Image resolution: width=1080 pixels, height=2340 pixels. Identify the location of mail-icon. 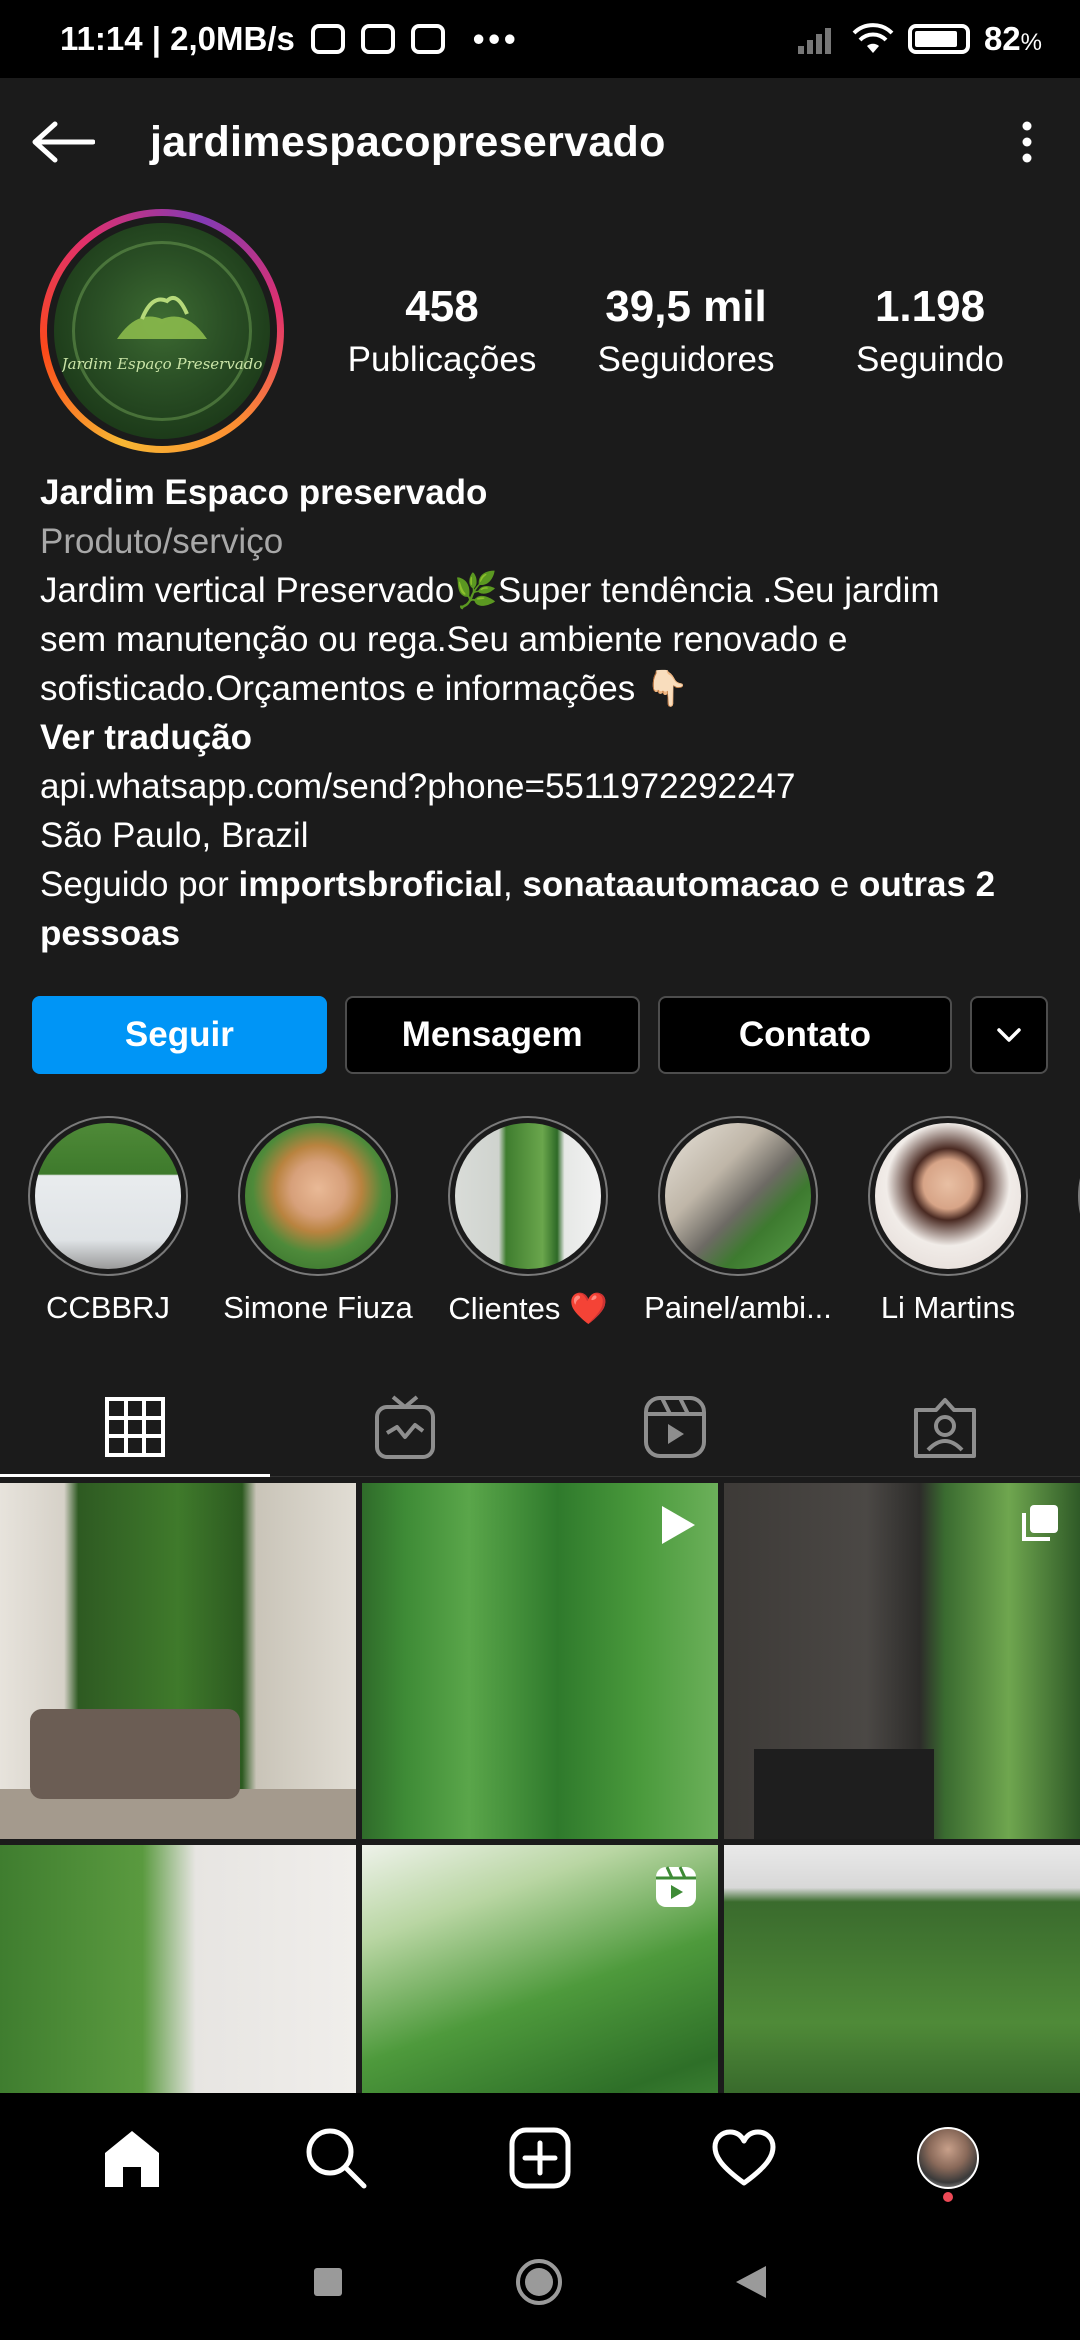
(327, 39).